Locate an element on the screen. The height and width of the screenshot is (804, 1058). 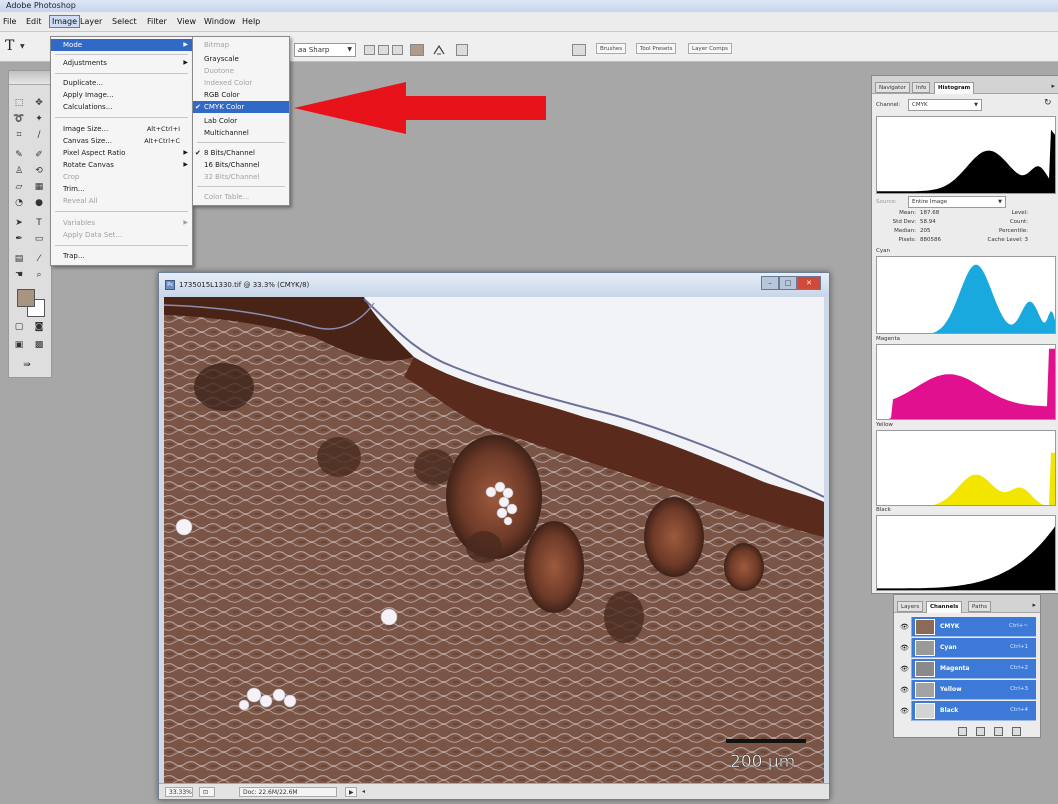
dock-tab-layer-comps: Layer Comps is located at coordinates (710, 48).